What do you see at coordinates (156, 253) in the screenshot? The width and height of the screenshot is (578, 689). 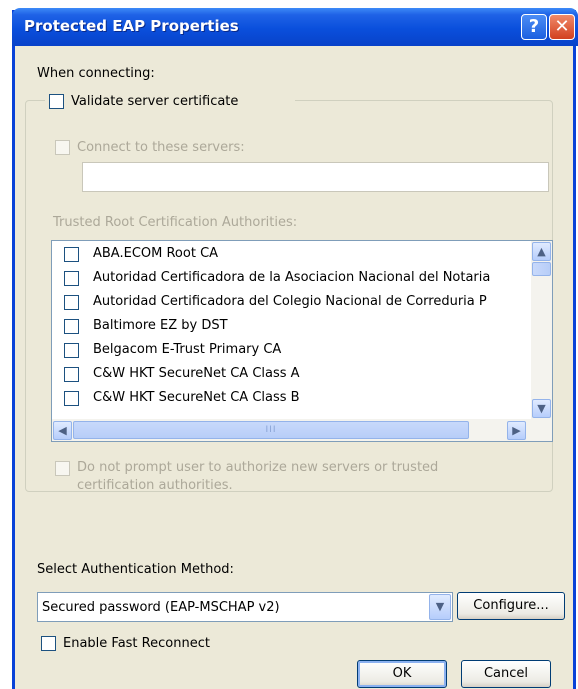 I see `ca-item-label: ABA.ECOM Root CA` at bounding box center [156, 253].